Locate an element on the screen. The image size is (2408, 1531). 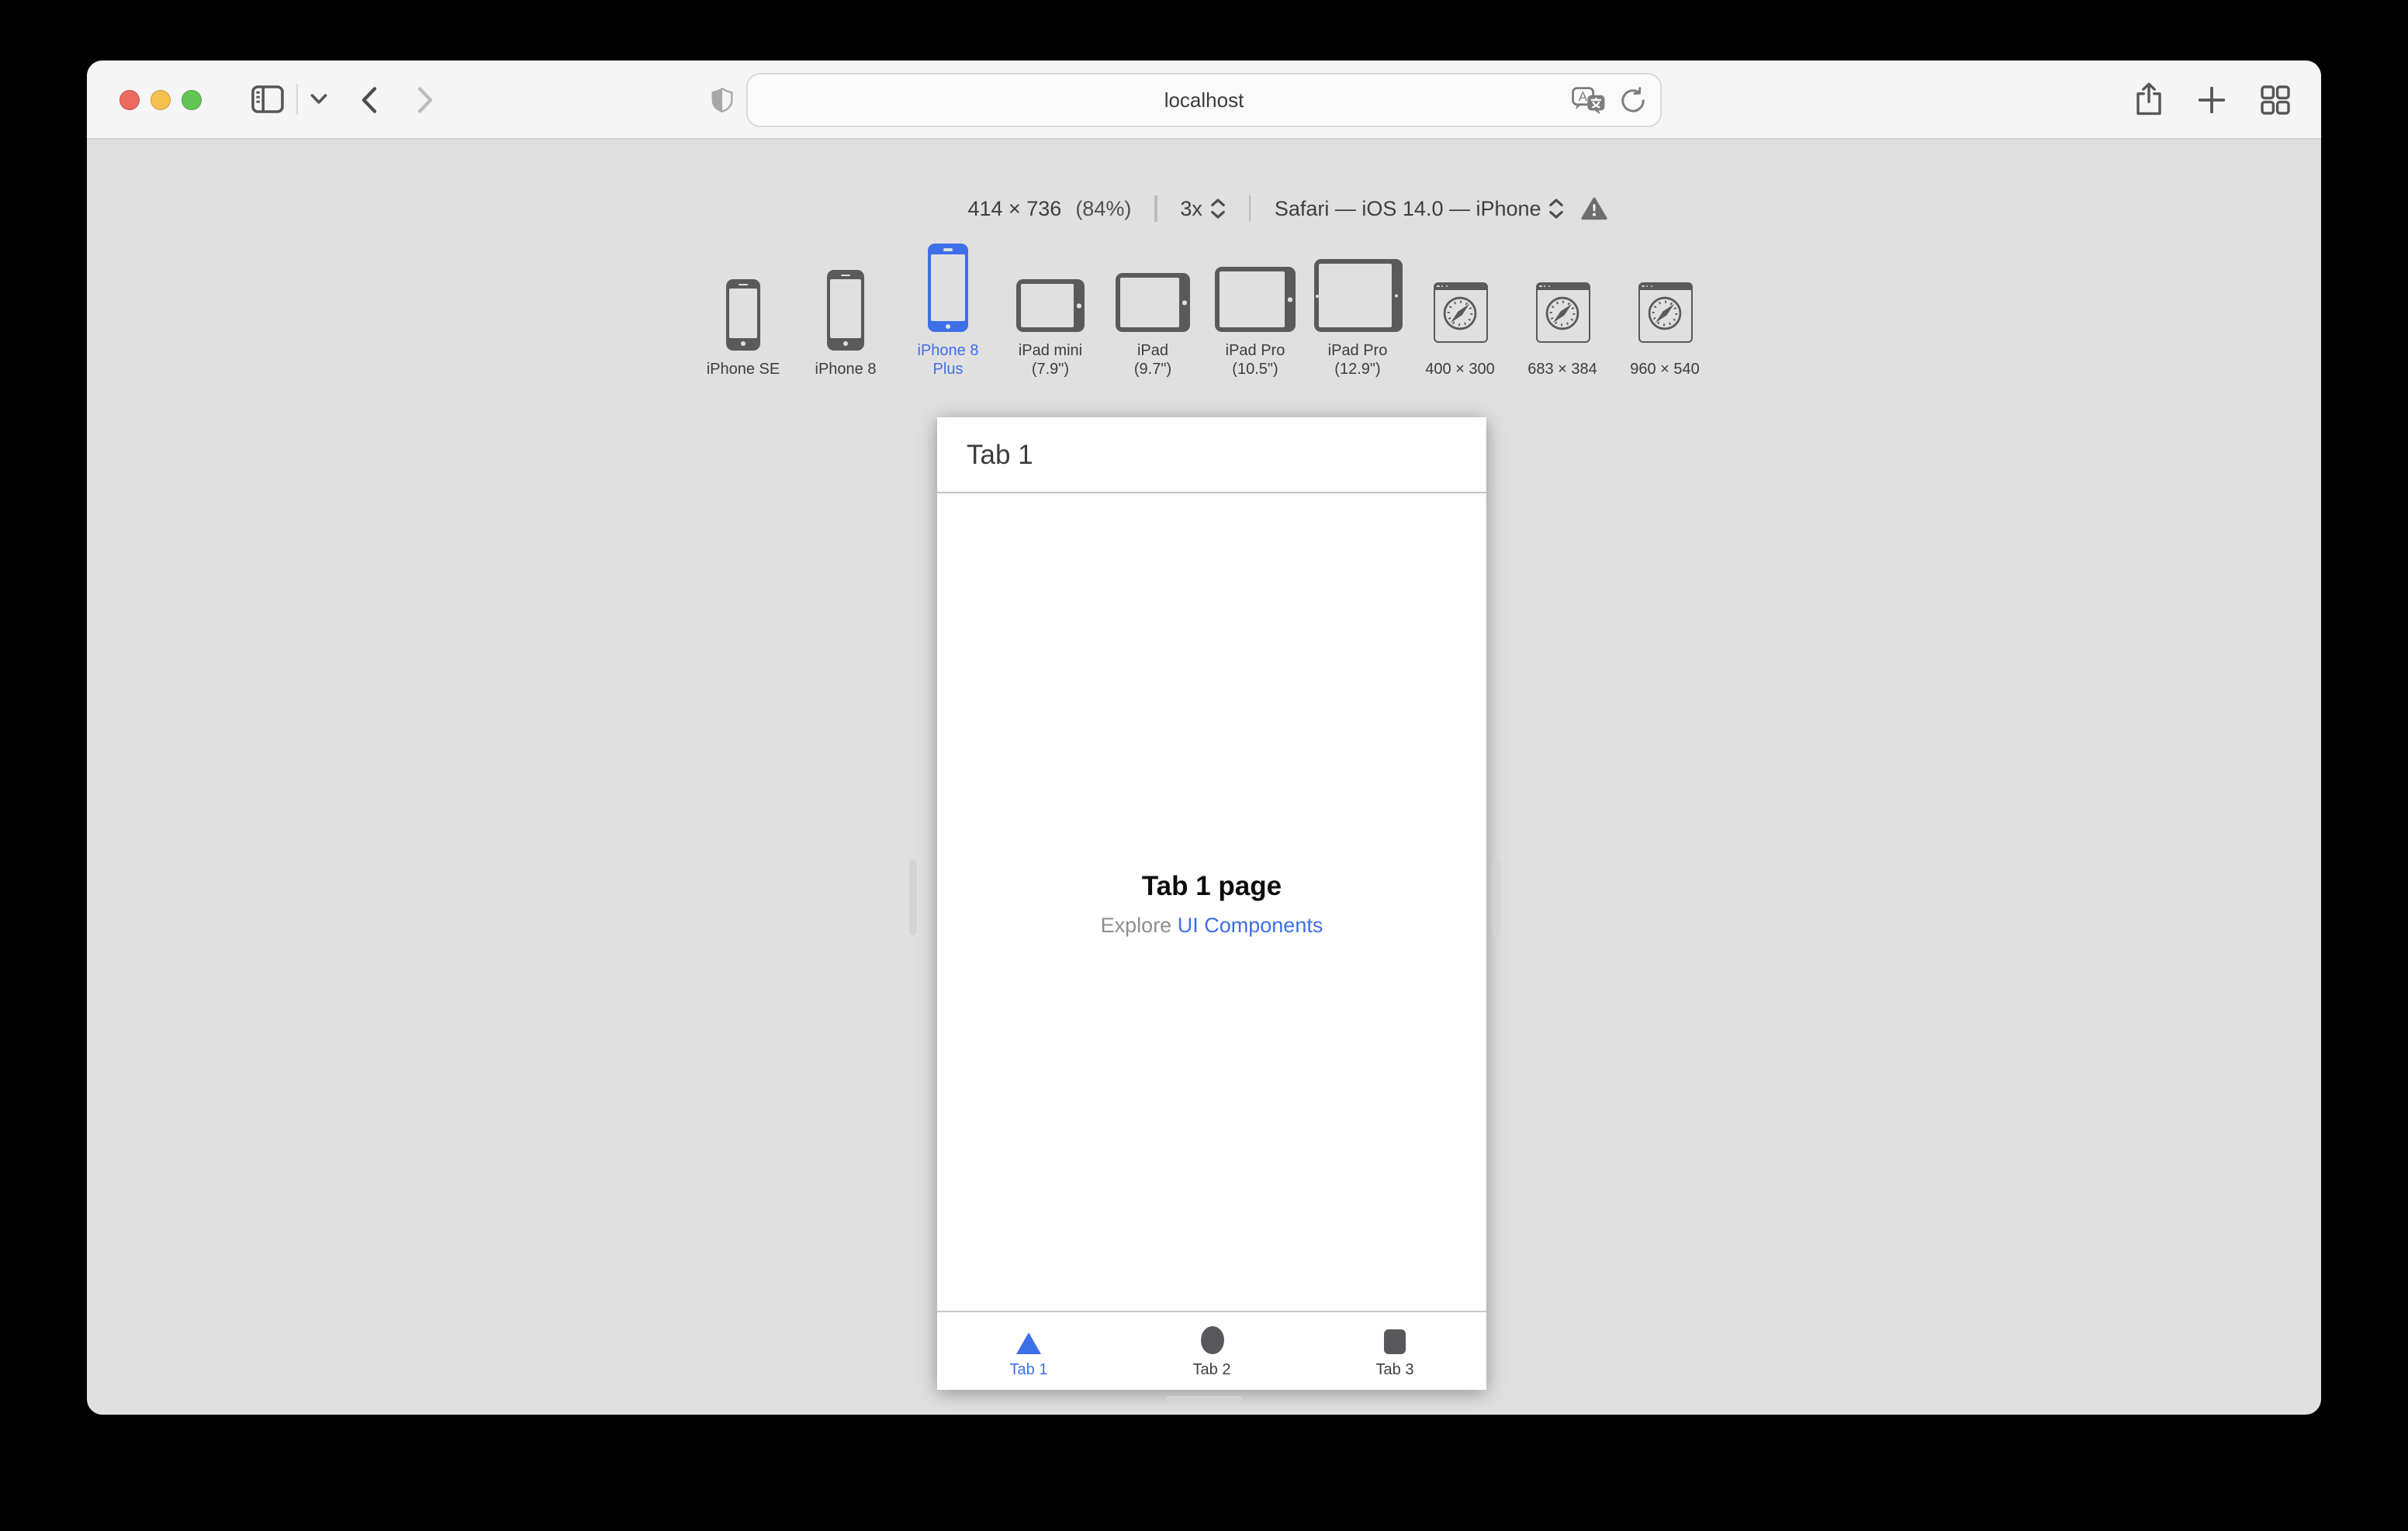
pixel-ratio-stepper is located at coordinates (1218, 209).